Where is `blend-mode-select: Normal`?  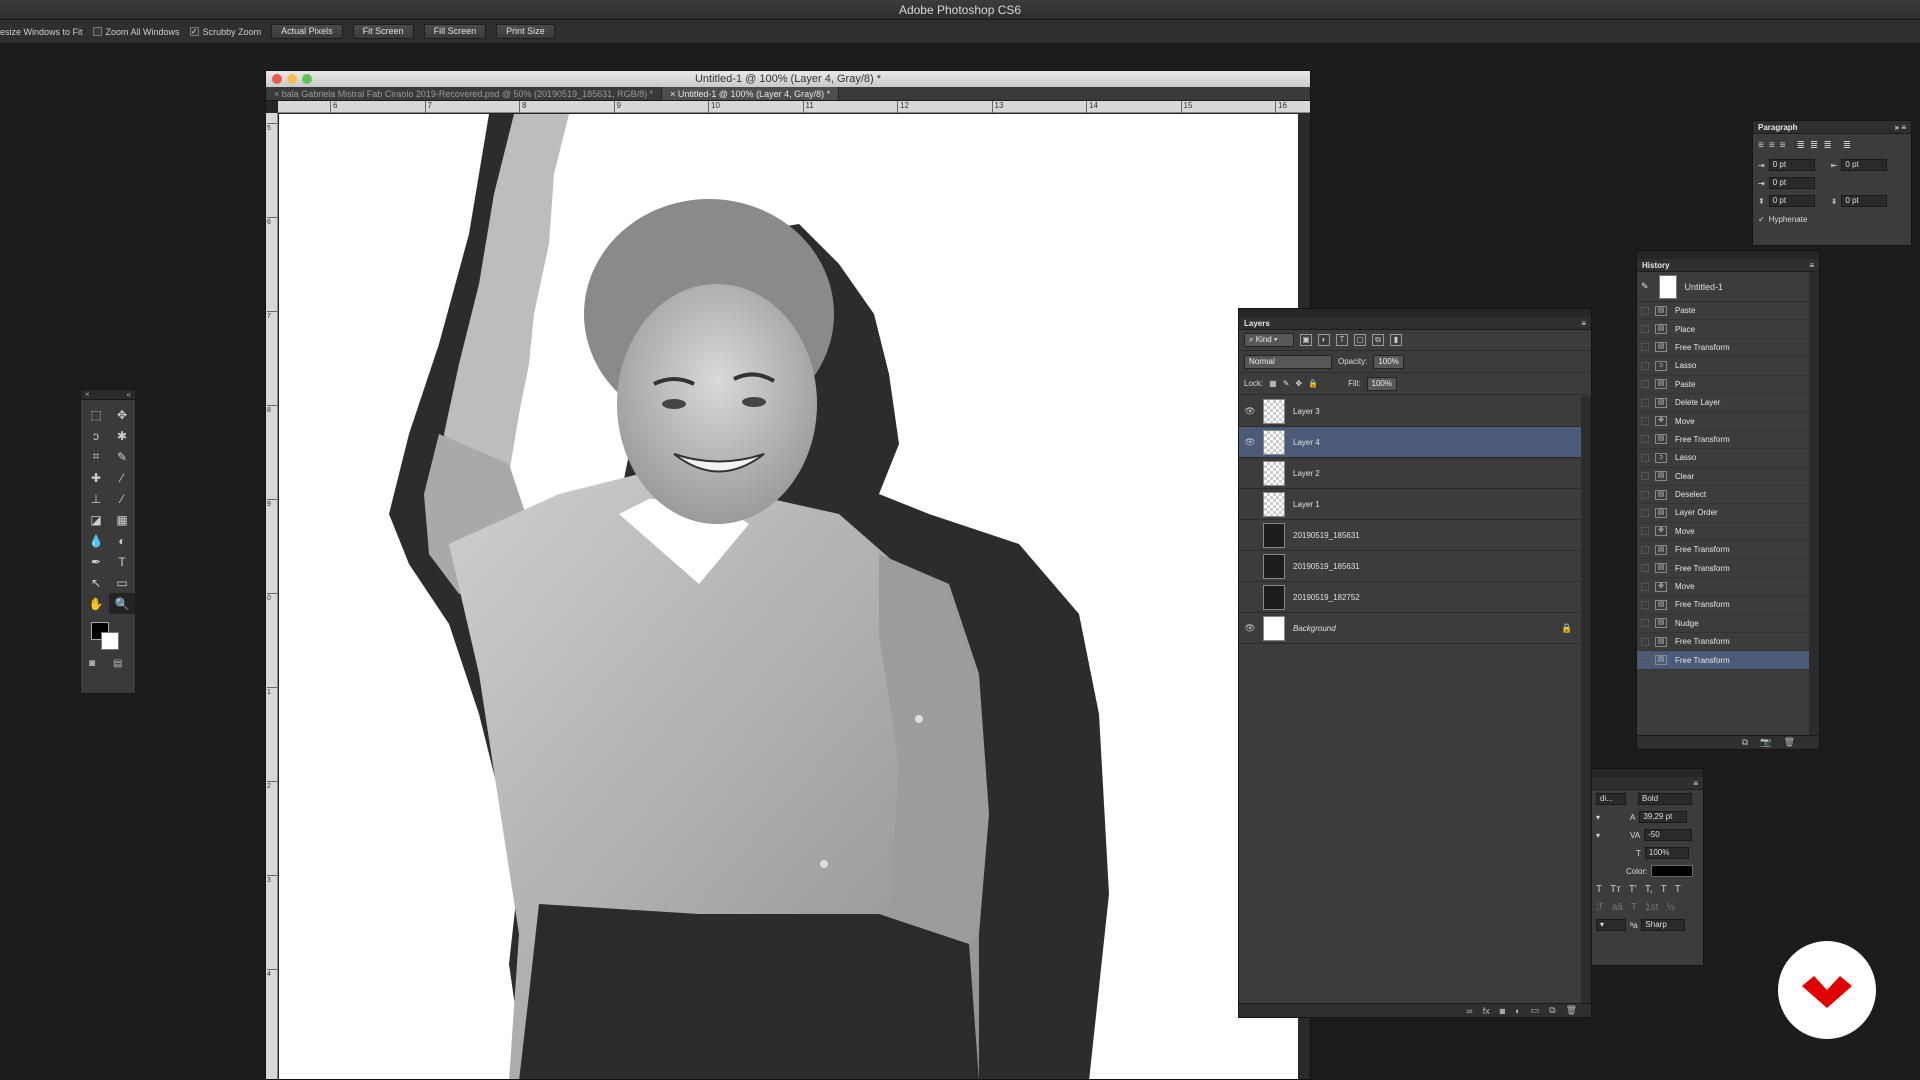 blend-mode-select: Normal is located at coordinates (1288, 361).